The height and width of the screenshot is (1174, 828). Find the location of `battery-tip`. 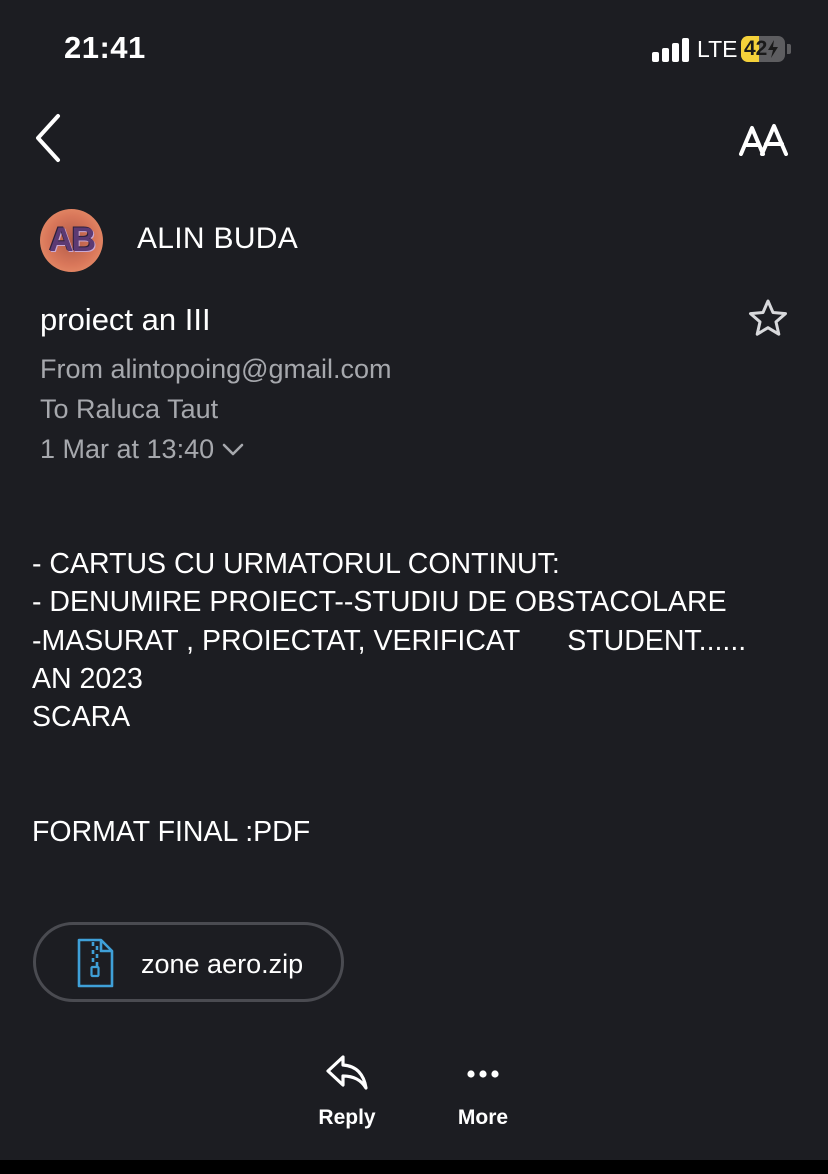

battery-tip is located at coordinates (789, 49).